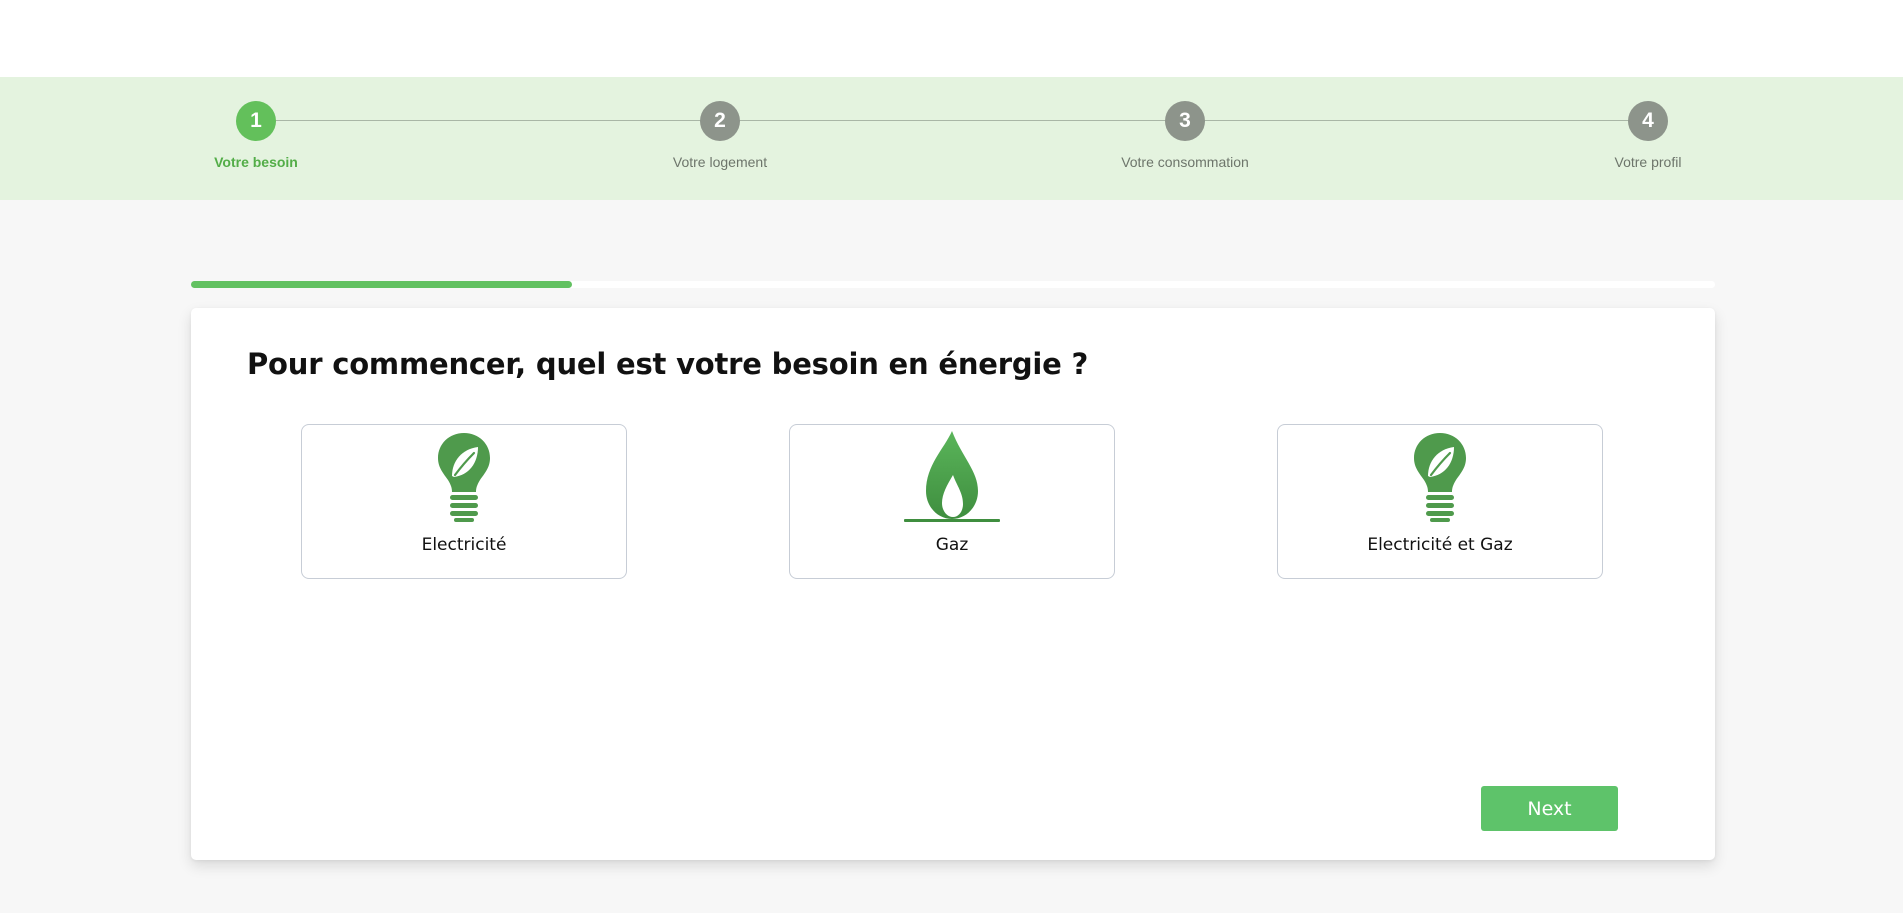 The width and height of the screenshot is (1903, 913). What do you see at coordinates (1185, 162) in the screenshot?
I see `step-label: Votre consommation` at bounding box center [1185, 162].